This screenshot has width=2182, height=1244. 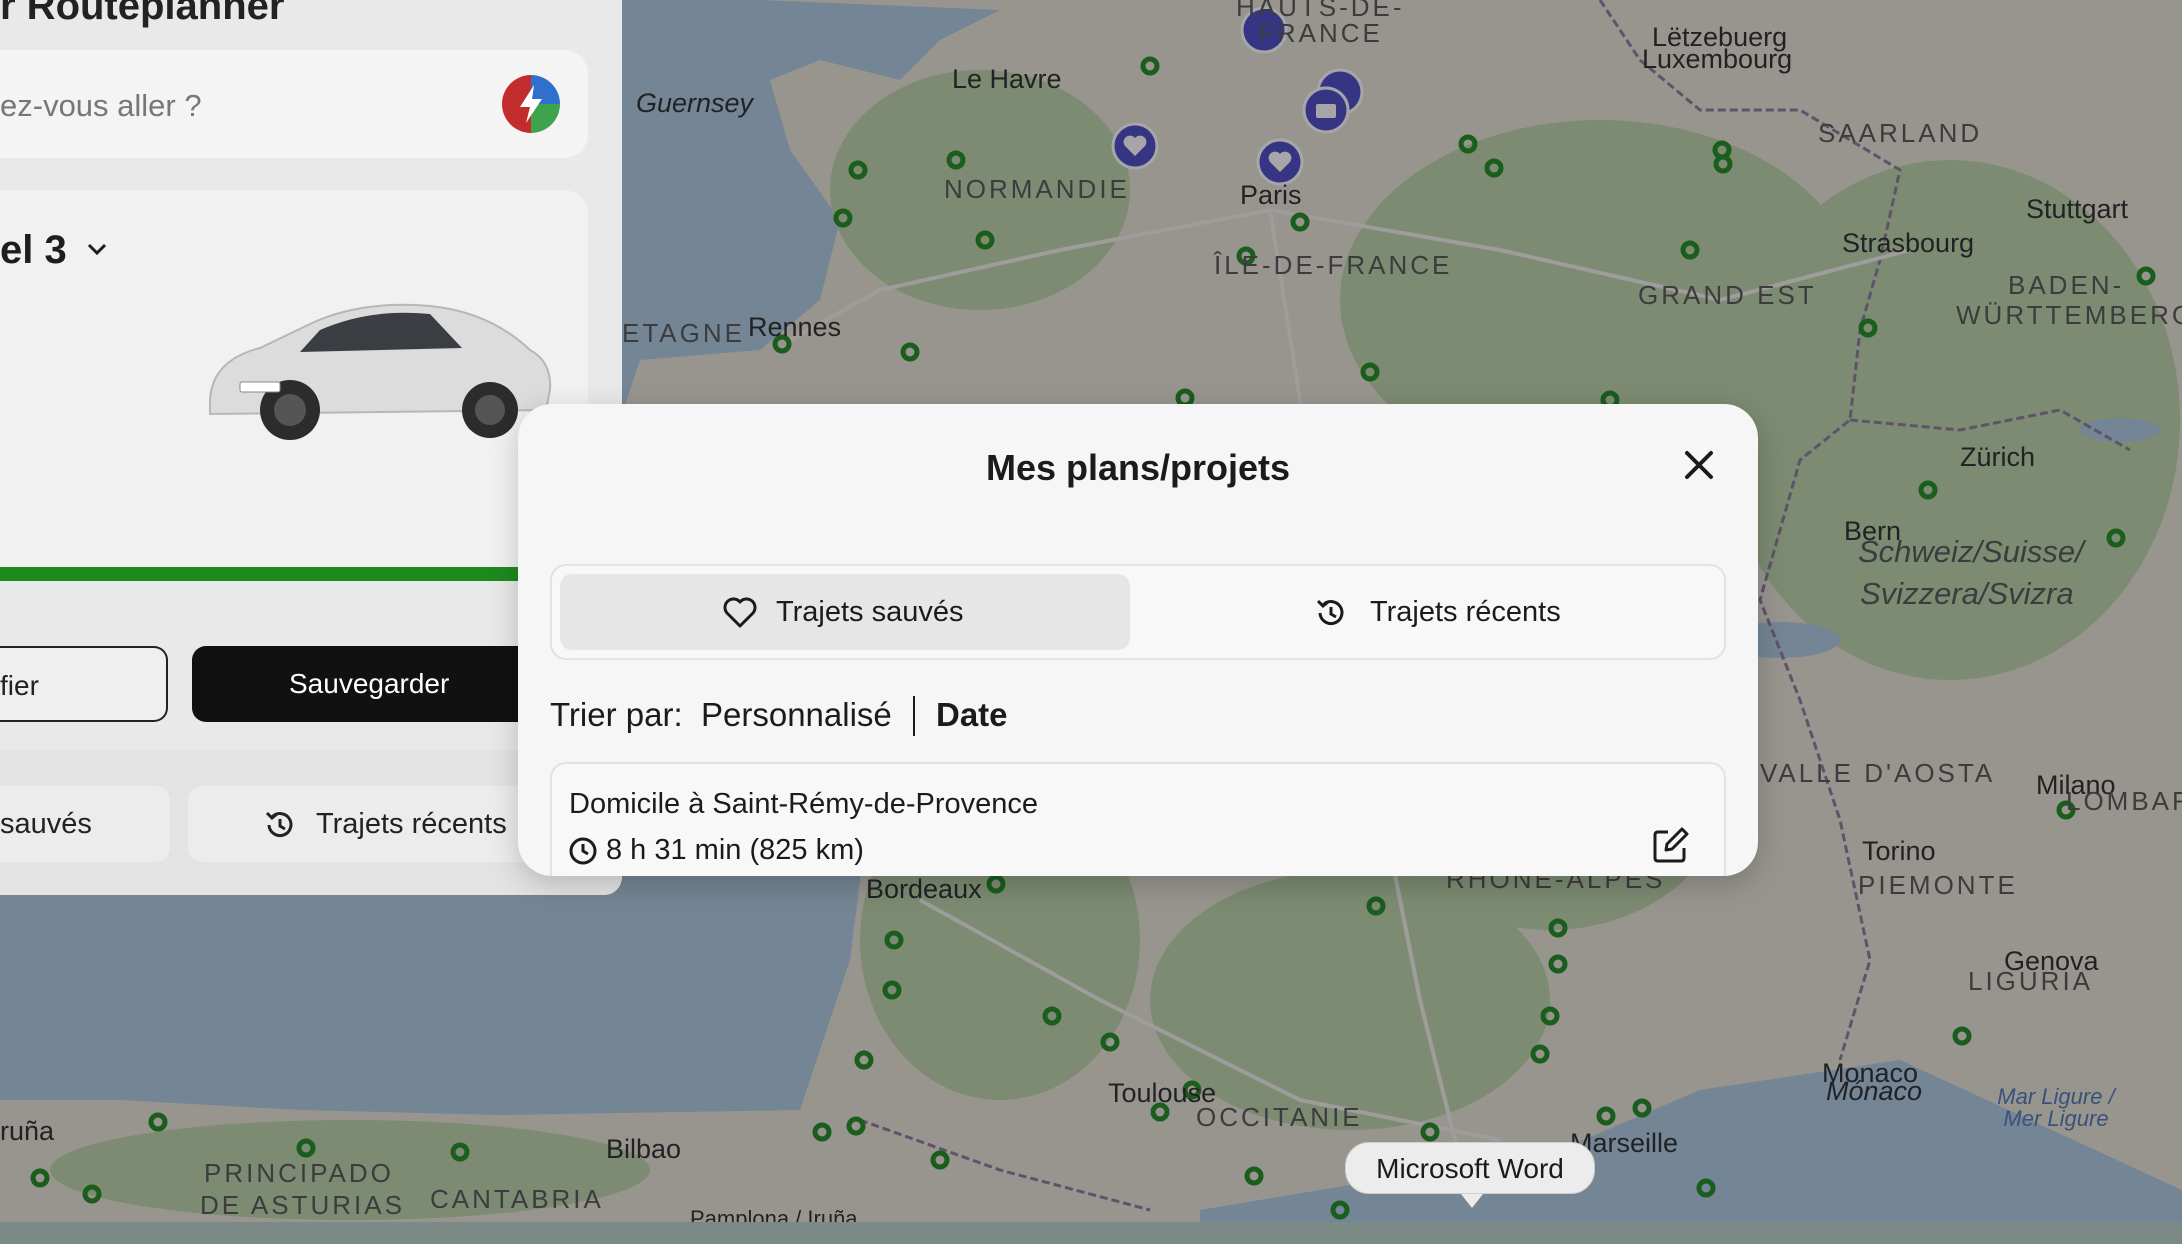 What do you see at coordinates (803, 804) in the screenshot?
I see `trip-name: Domicile à Saint-Rémy-de-Provence` at bounding box center [803, 804].